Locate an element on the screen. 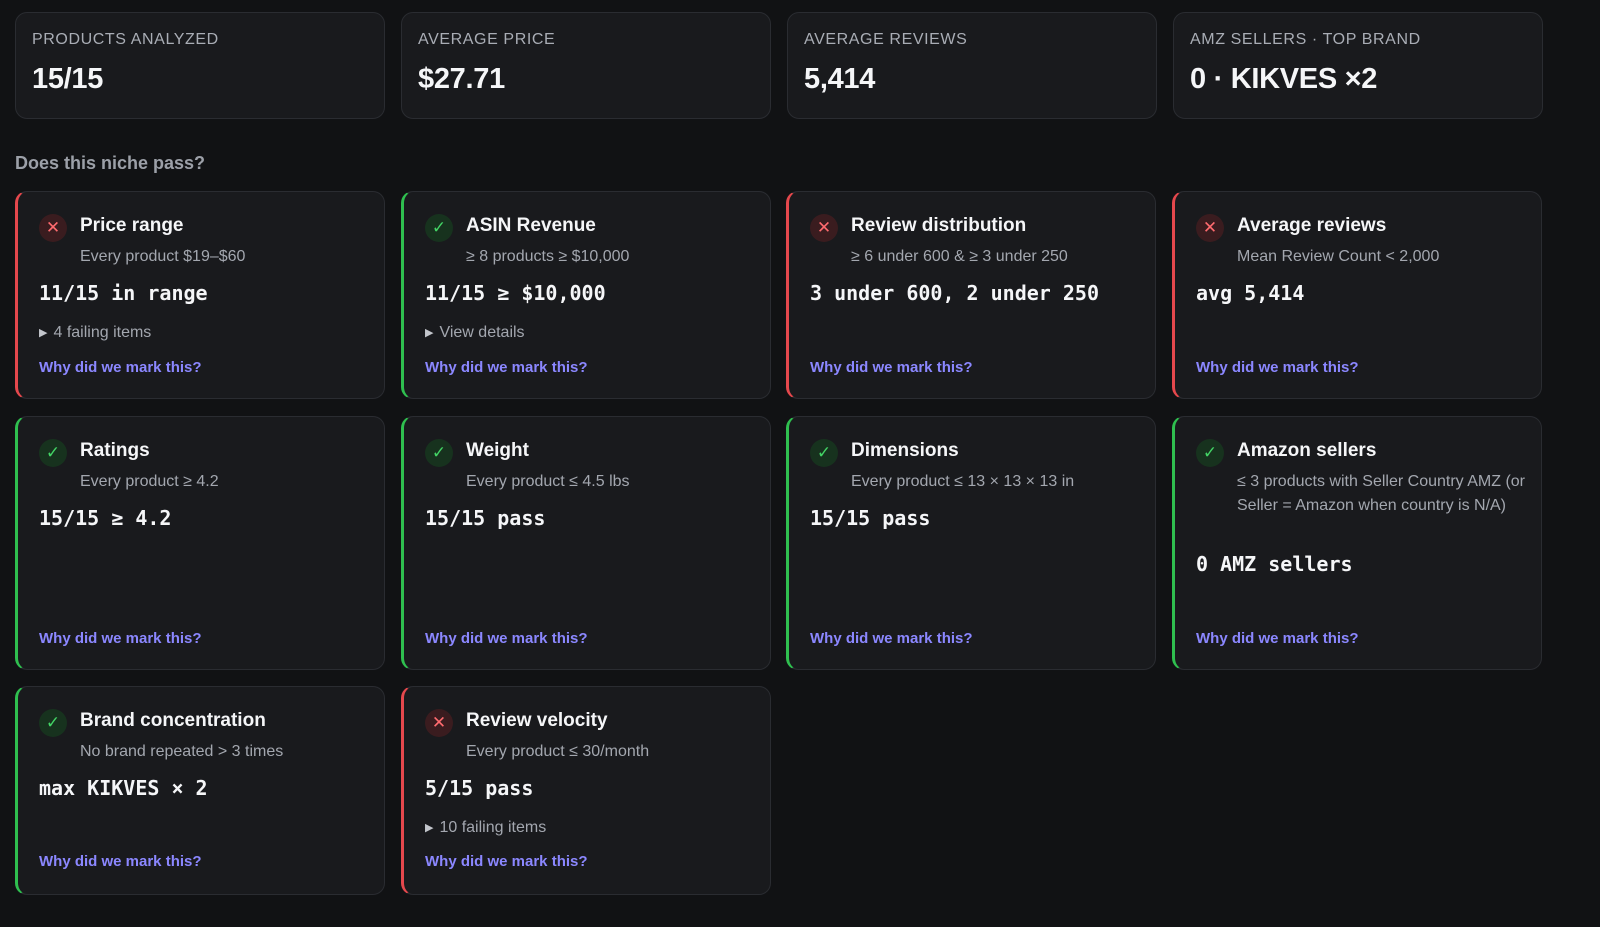 The width and height of the screenshot is (1600, 927). criterion-title: Amazon sellers is located at coordinates (1307, 450).